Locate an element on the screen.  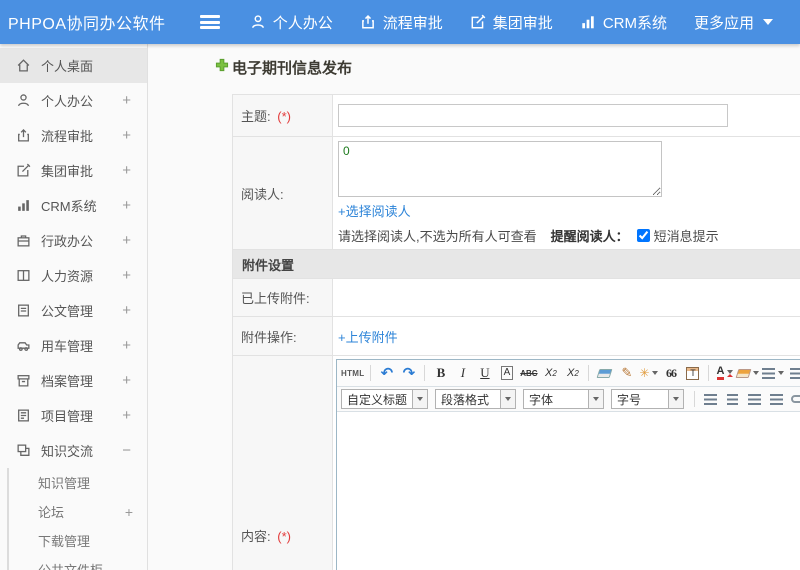
html-source-button: HTML is located at coordinates (352, 373).